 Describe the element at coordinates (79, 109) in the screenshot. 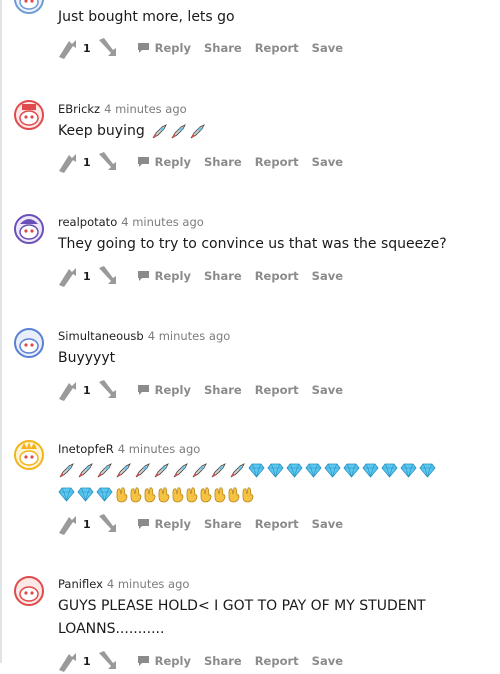

I see `username: EBrickz` at that location.